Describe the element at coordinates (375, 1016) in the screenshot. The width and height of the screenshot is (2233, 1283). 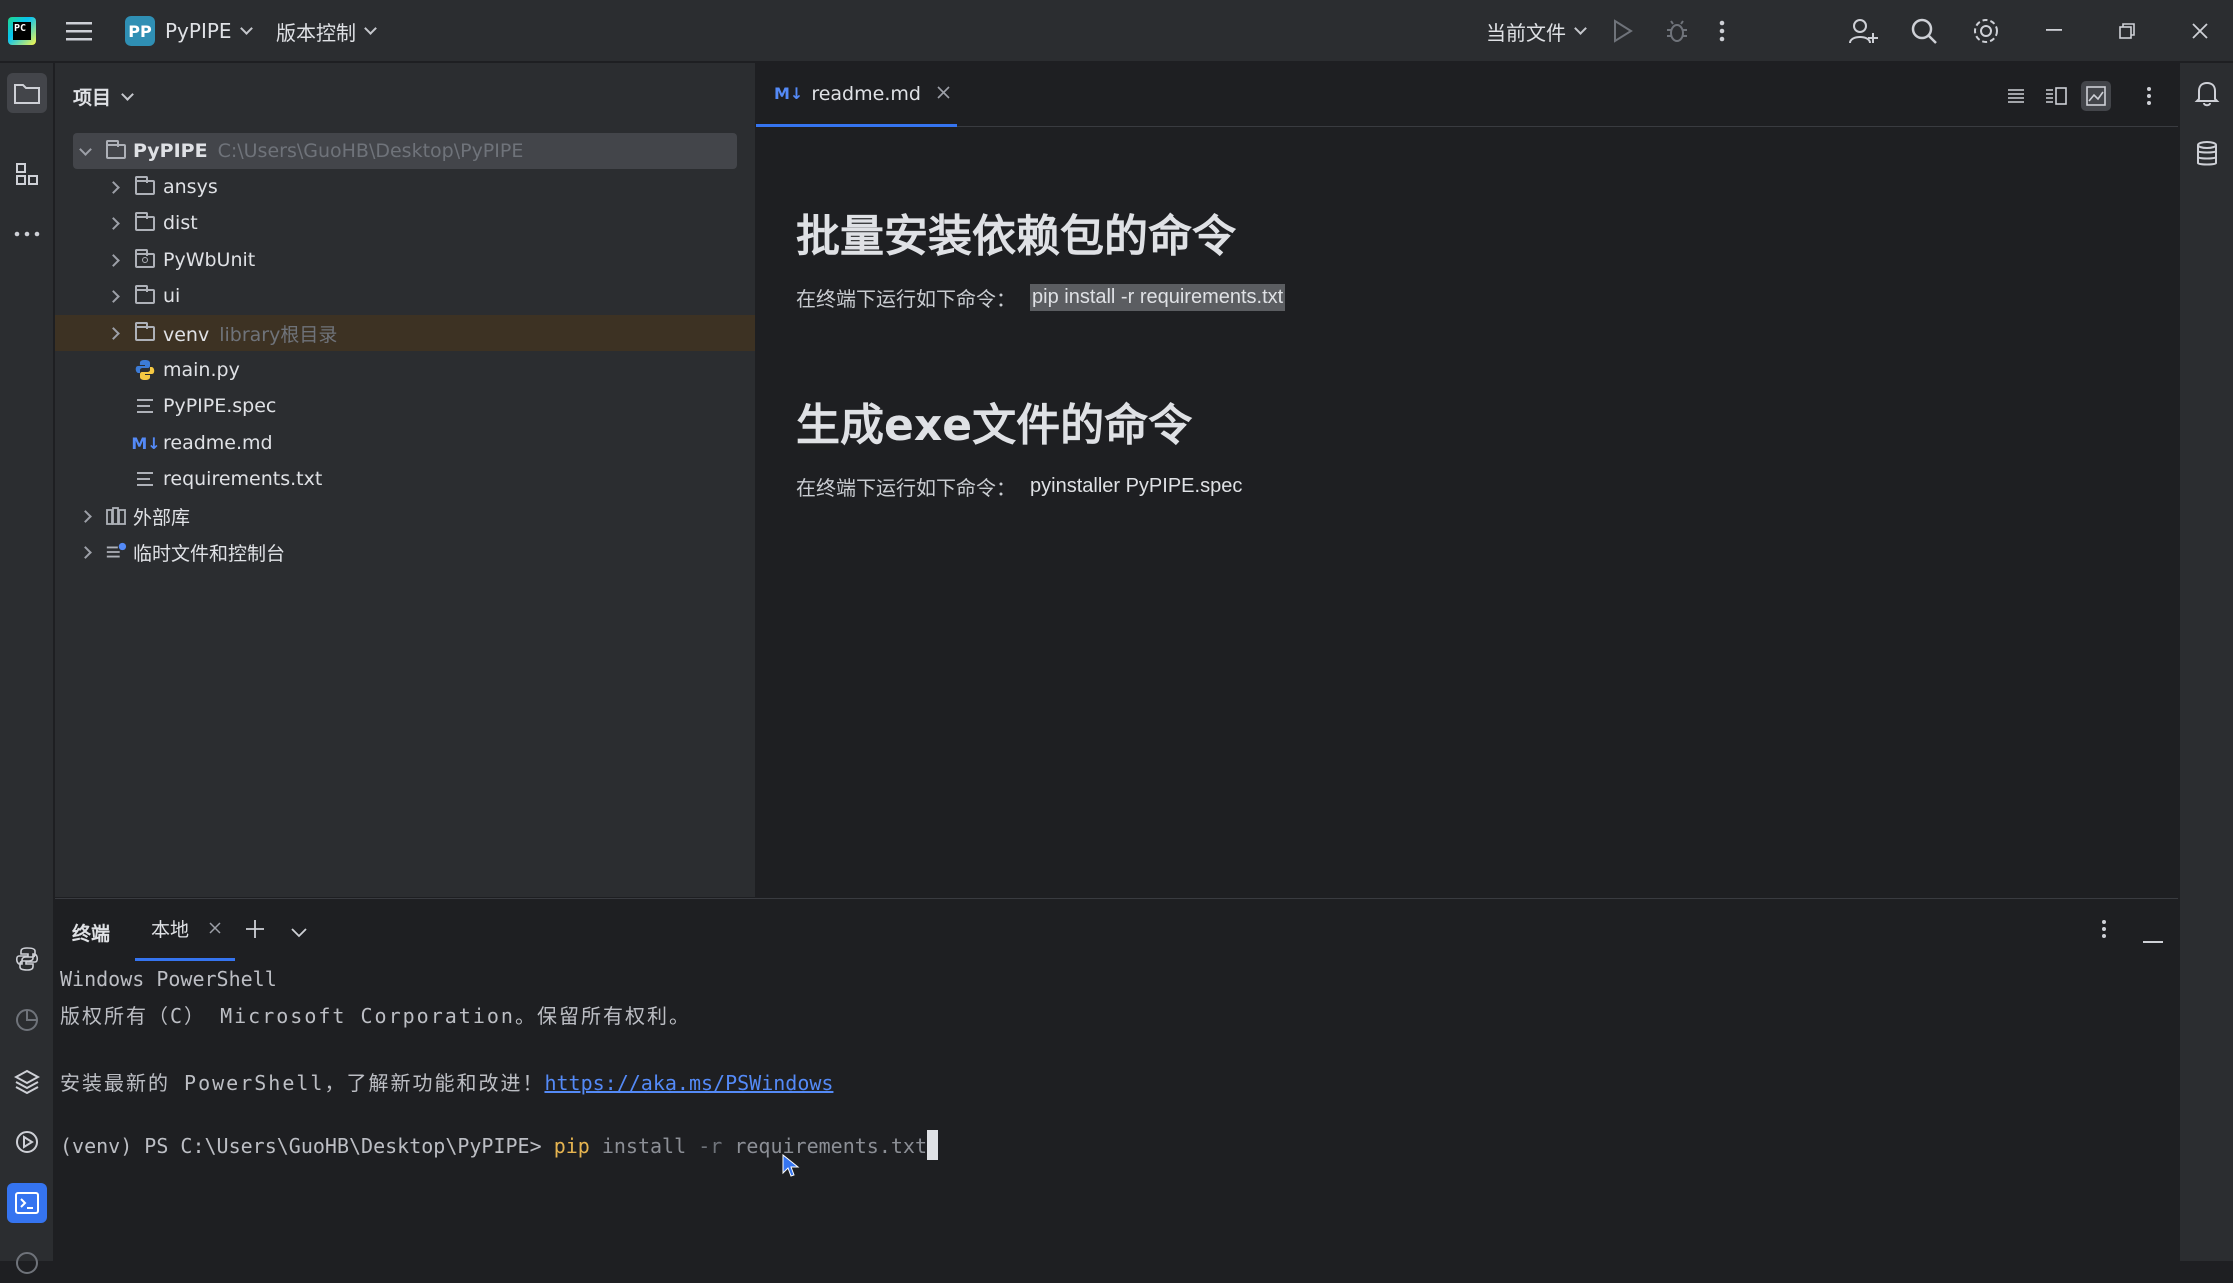
I see `terminal-line: 版权所有（C） Microsoft Corporation。保留所有权利。` at that location.